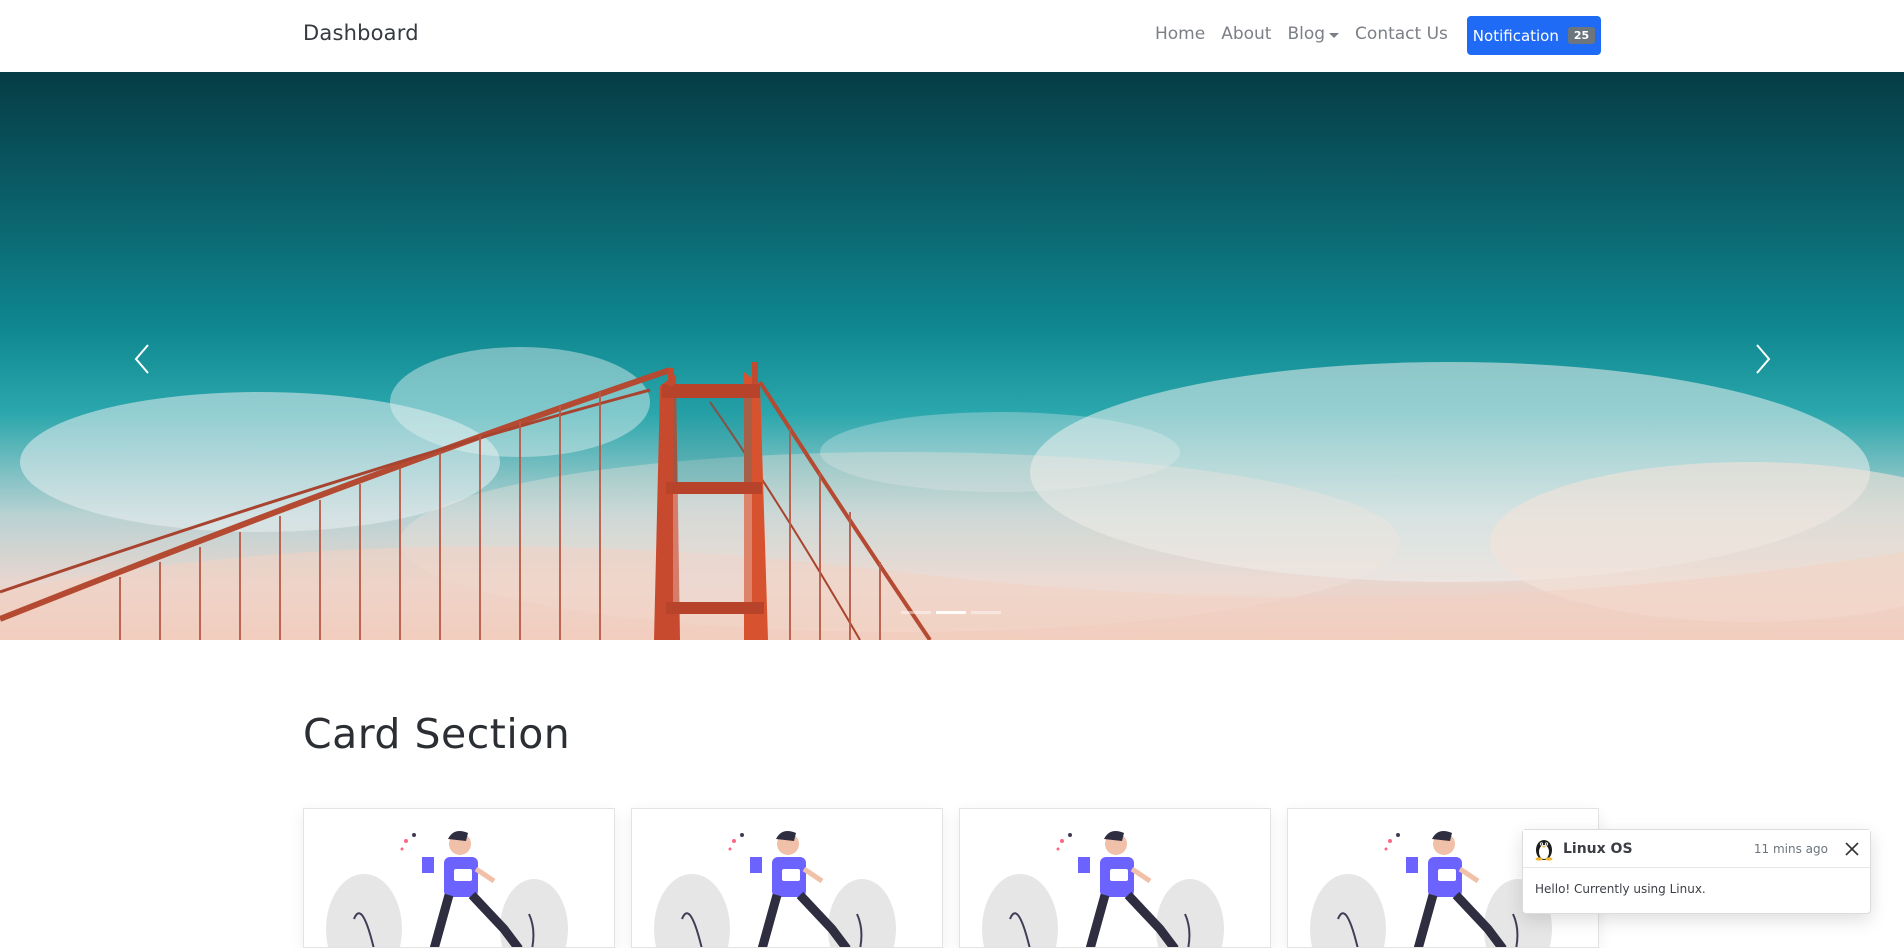 This screenshot has height=948, width=1904. I want to click on notification-badge: 25, so click(1581, 35).